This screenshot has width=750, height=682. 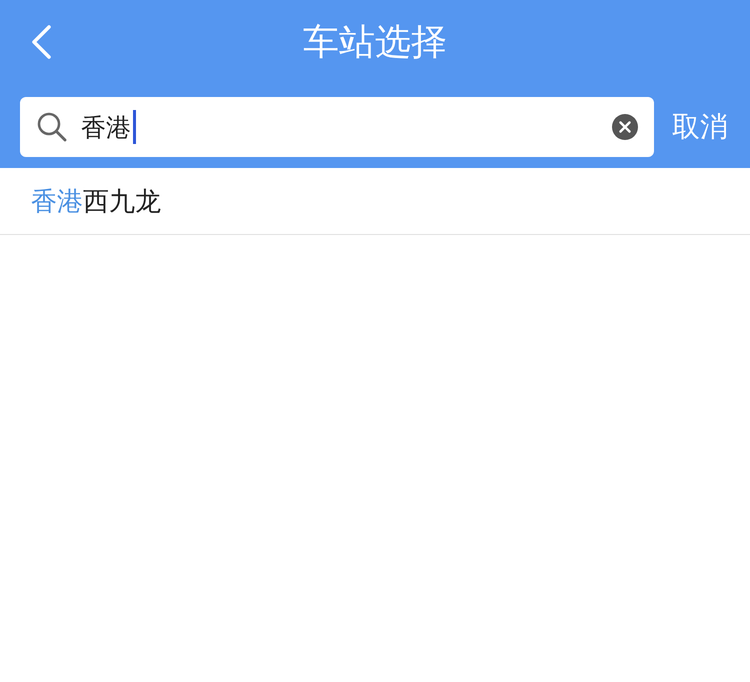 I want to click on text-cursor, so click(x=134, y=127).